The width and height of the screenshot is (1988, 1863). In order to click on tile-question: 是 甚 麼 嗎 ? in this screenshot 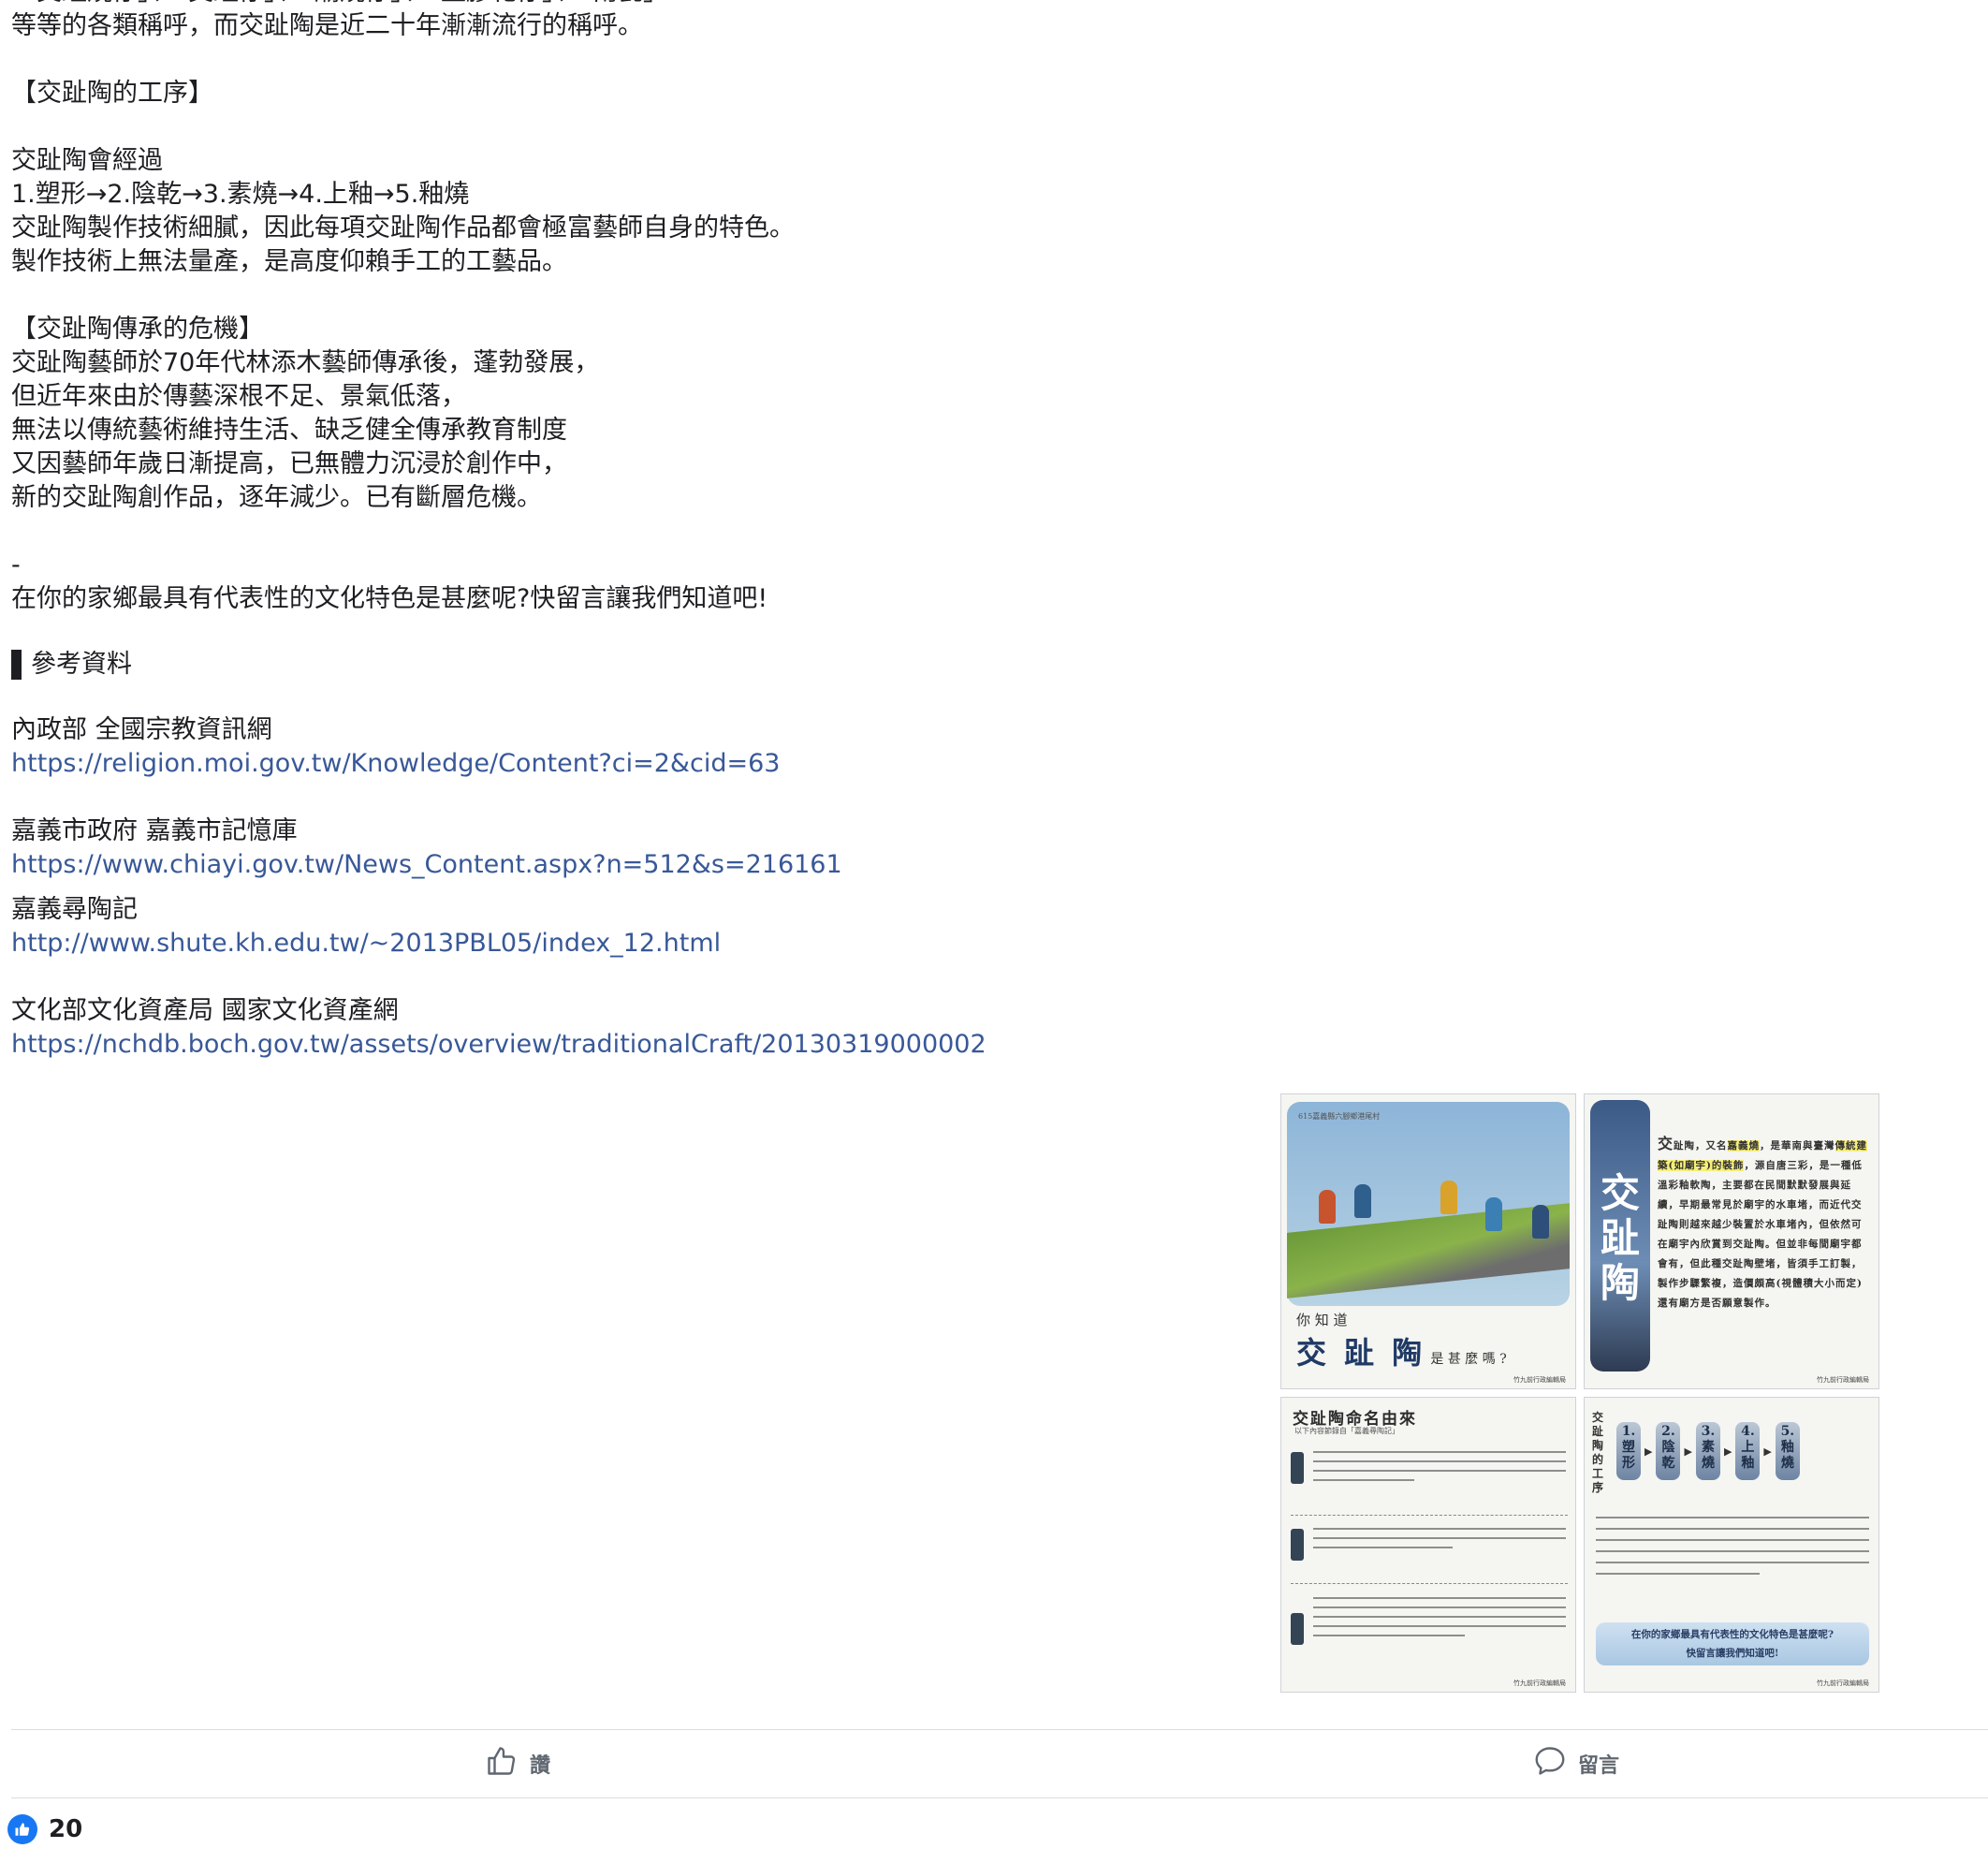, I will do `click(1468, 1359)`.